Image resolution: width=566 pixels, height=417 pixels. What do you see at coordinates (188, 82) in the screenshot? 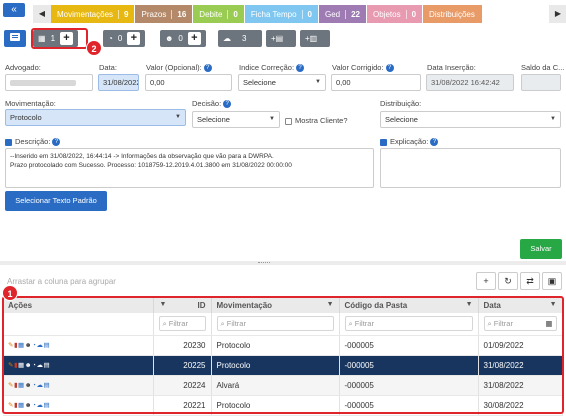
I see `valor-opcional-field: 0,00` at bounding box center [188, 82].